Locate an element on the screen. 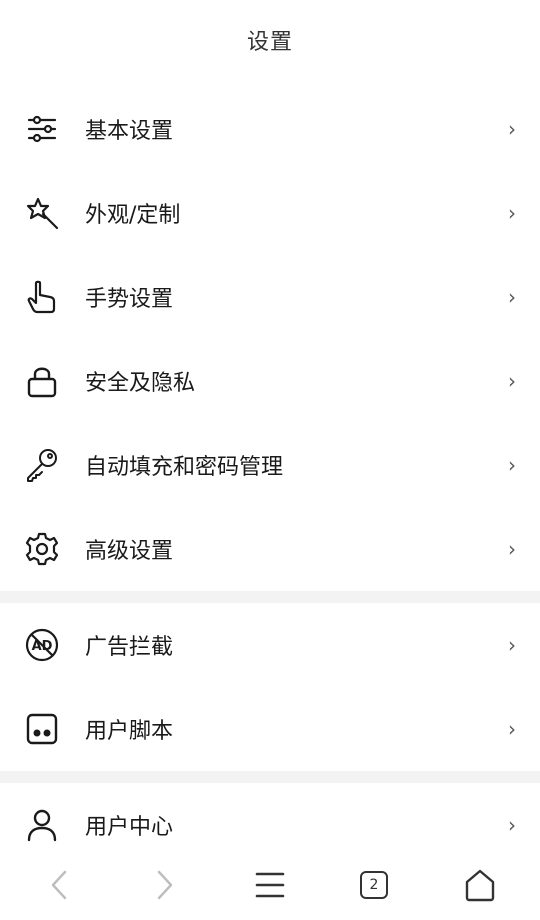  settings-item-adblock: AD 广告拦截 › is located at coordinates (270, 645).